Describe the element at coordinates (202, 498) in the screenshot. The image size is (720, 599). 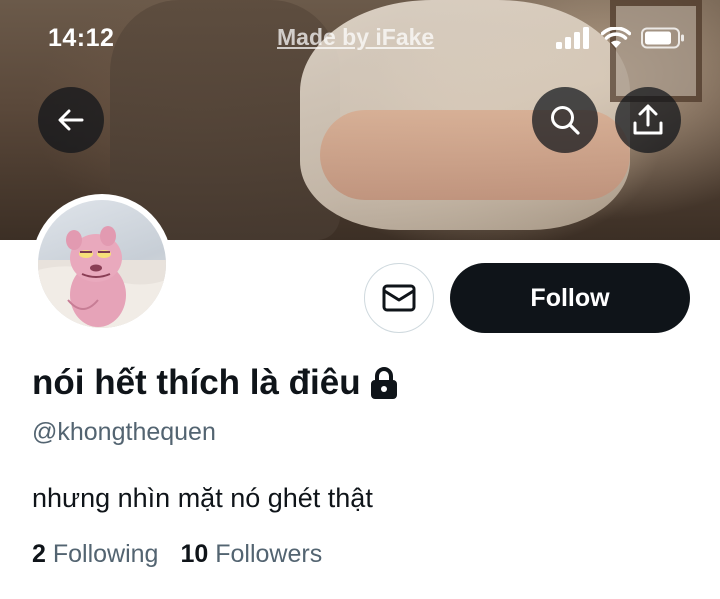
I see `profile-bio: nhưng nhìn mặt nó ghét thật` at that location.